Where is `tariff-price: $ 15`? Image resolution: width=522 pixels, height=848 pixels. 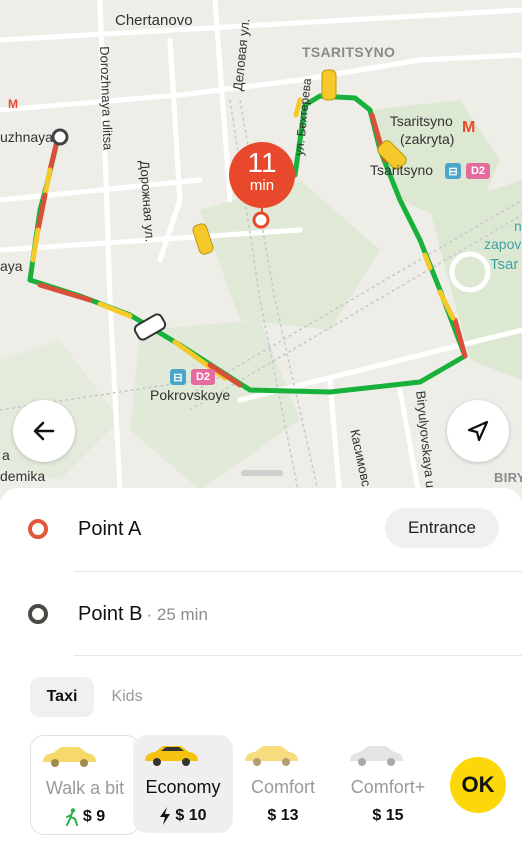 tariff-price: $ 15 is located at coordinates (388, 816).